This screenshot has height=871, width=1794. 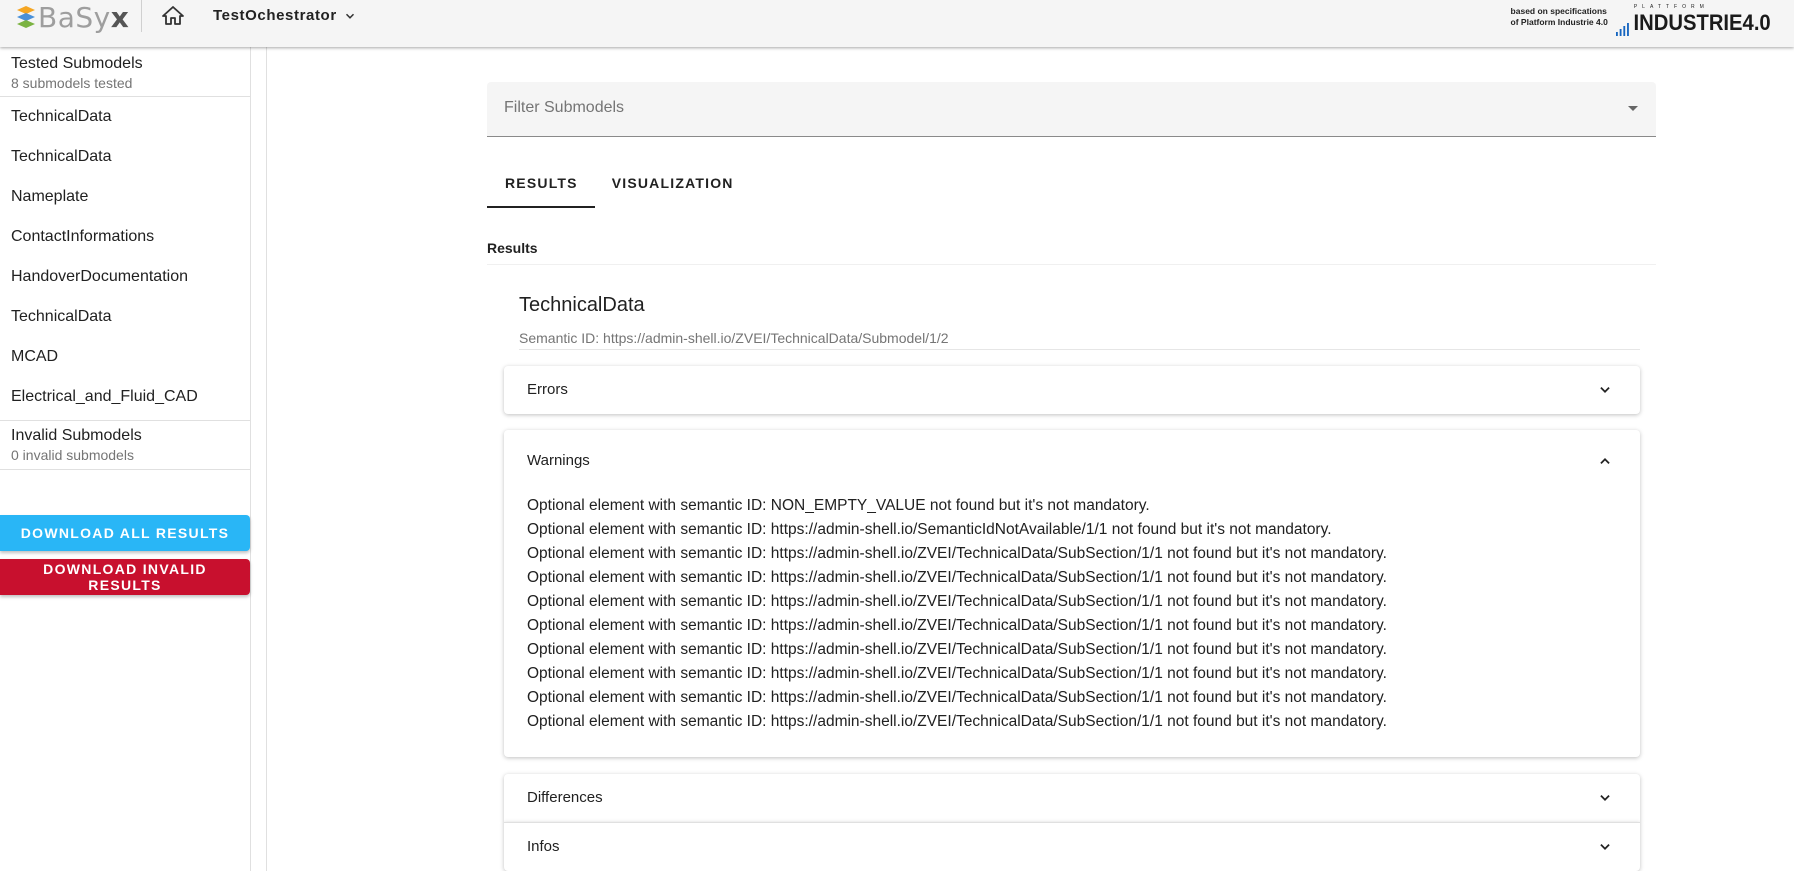 What do you see at coordinates (84, 17) in the screenshot?
I see `logo-text: BaSyx` at bounding box center [84, 17].